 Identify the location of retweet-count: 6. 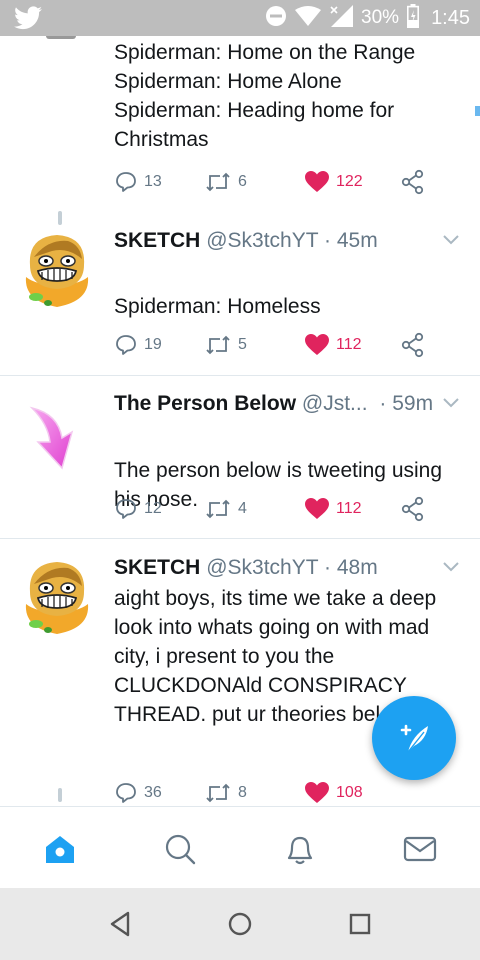
(242, 181).